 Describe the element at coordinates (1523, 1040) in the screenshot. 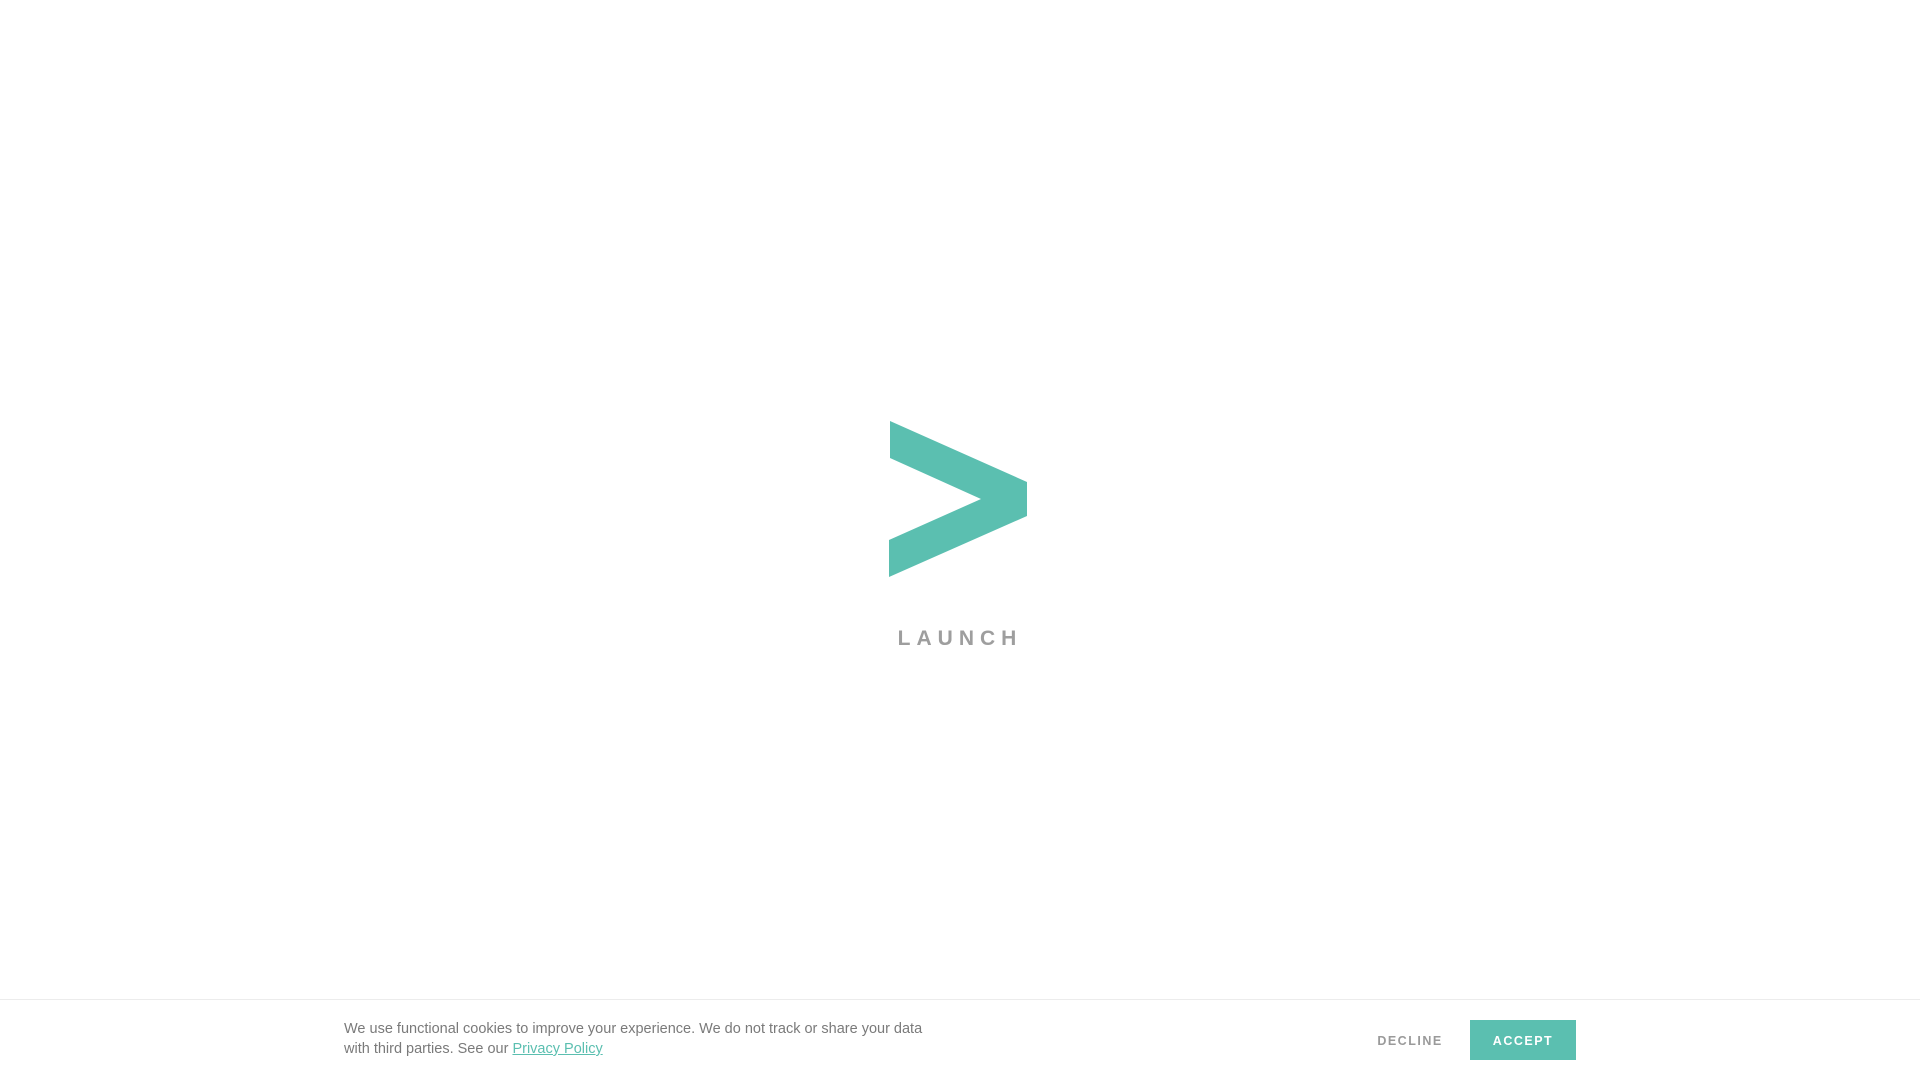

I see `accept-button: ACCEPT` at that location.